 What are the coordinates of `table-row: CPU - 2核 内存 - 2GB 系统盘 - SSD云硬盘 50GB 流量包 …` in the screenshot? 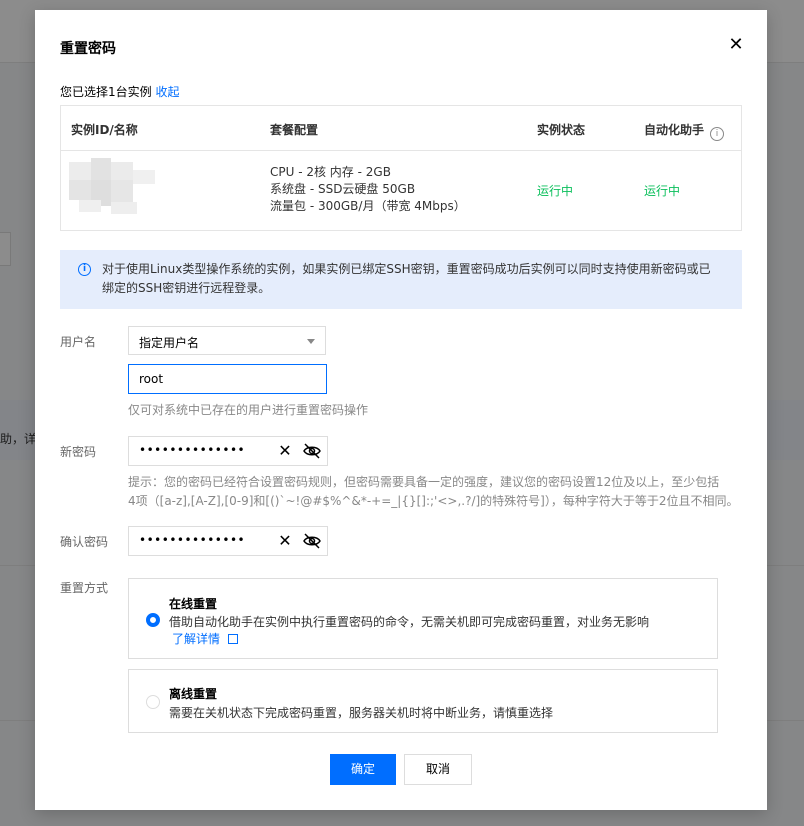 It's located at (401, 190).